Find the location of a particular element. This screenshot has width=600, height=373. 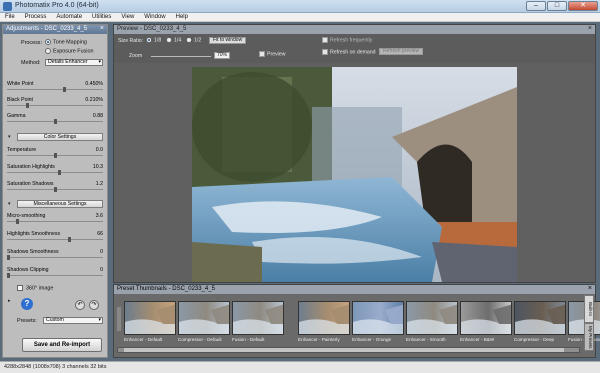

save-and-reimport-button: Save and Re-import is located at coordinates (62, 345).